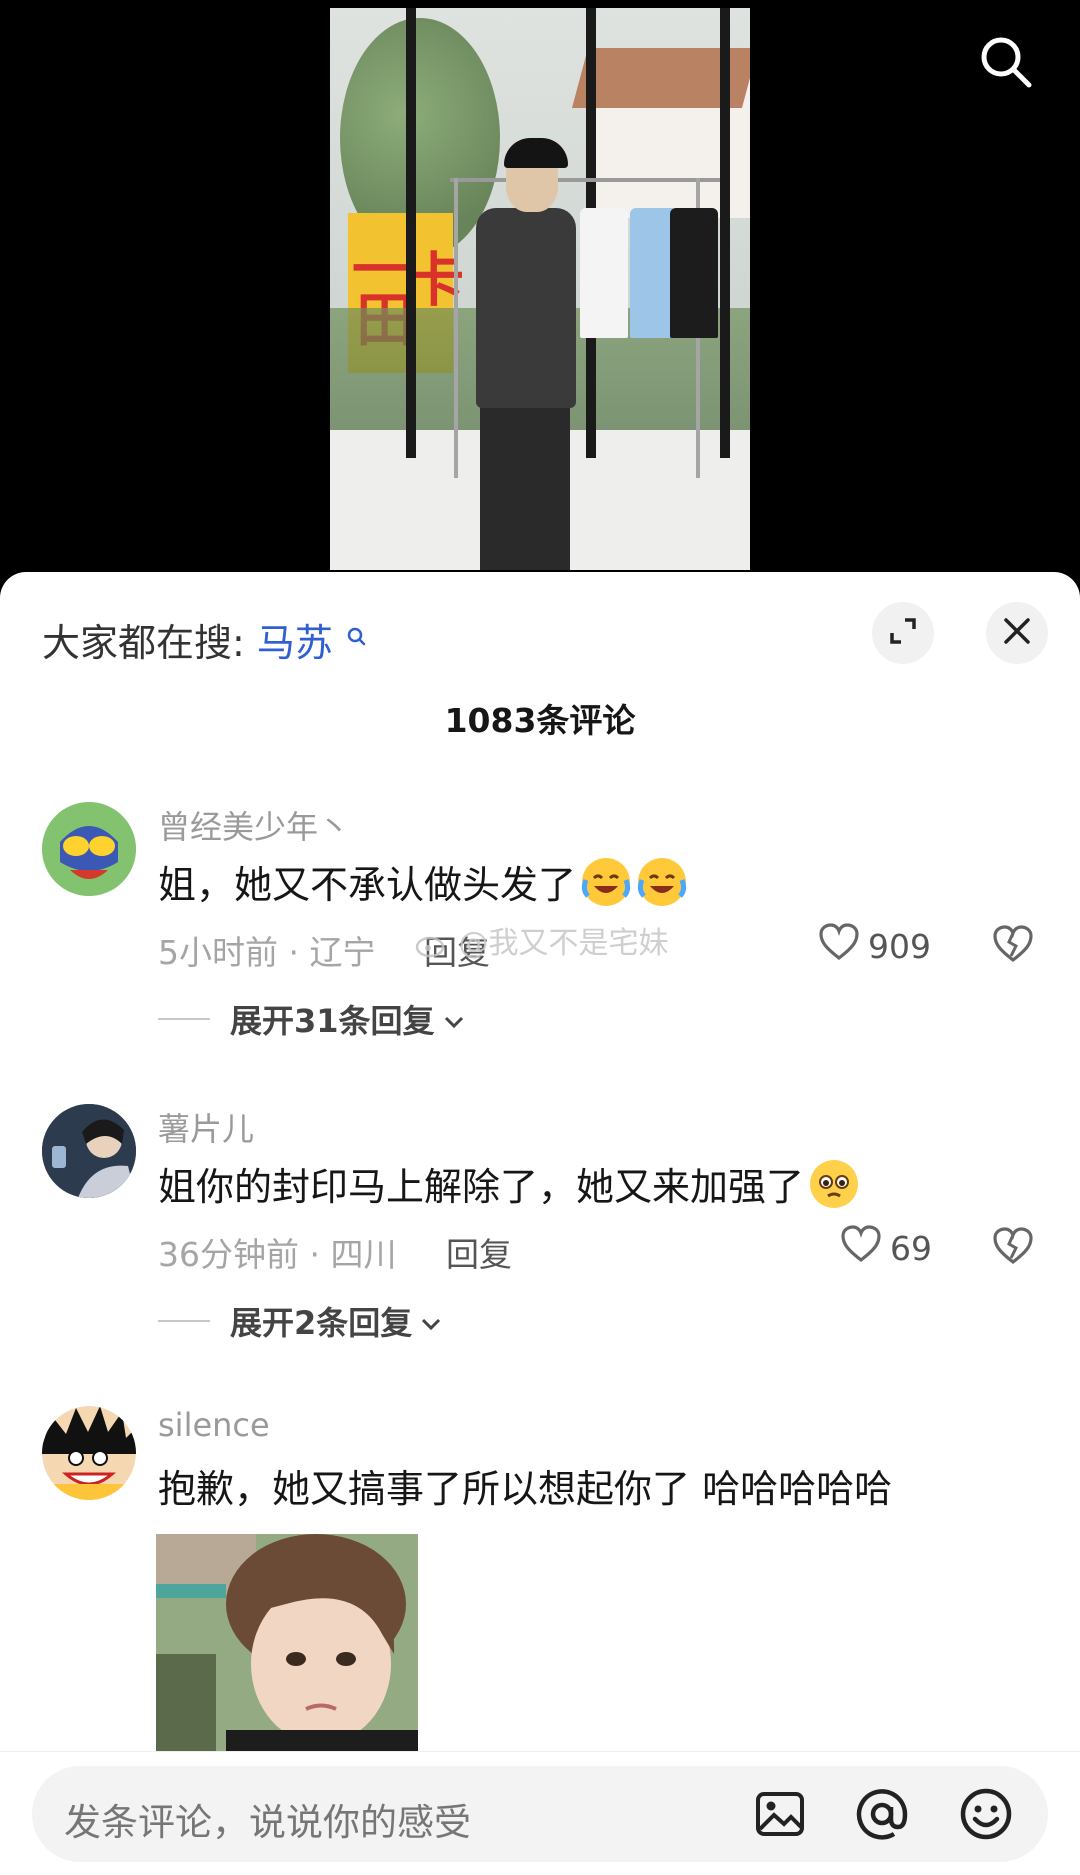 This screenshot has height=1875, width=1080. What do you see at coordinates (479, 1252) in the screenshot?
I see `reply-button: 回复` at bounding box center [479, 1252].